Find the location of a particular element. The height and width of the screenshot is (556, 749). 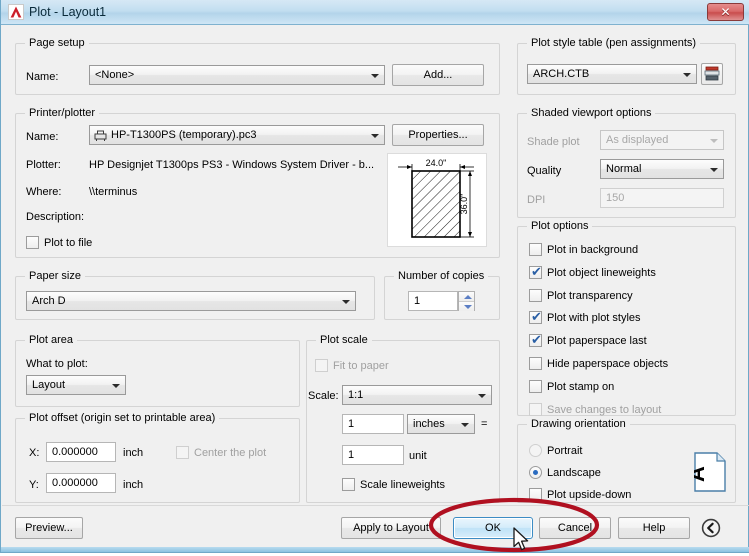

what-to-plot-value: Layout is located at coordinates (49, 385).